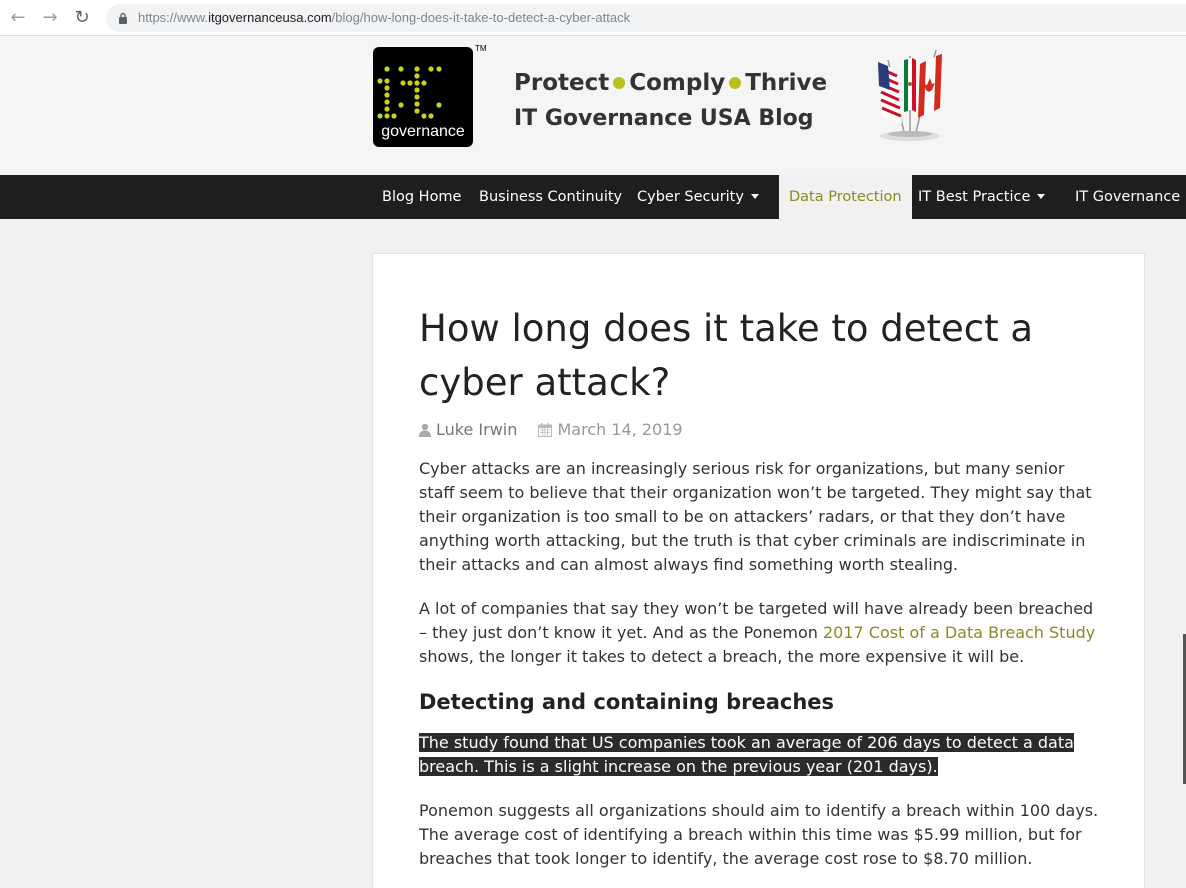 Image resolution: width=1186 pixels, height=888 pixels. Describe the element at coordinates (481, 48) in the screenshot. I see `trademark-mark: TM` at that location.